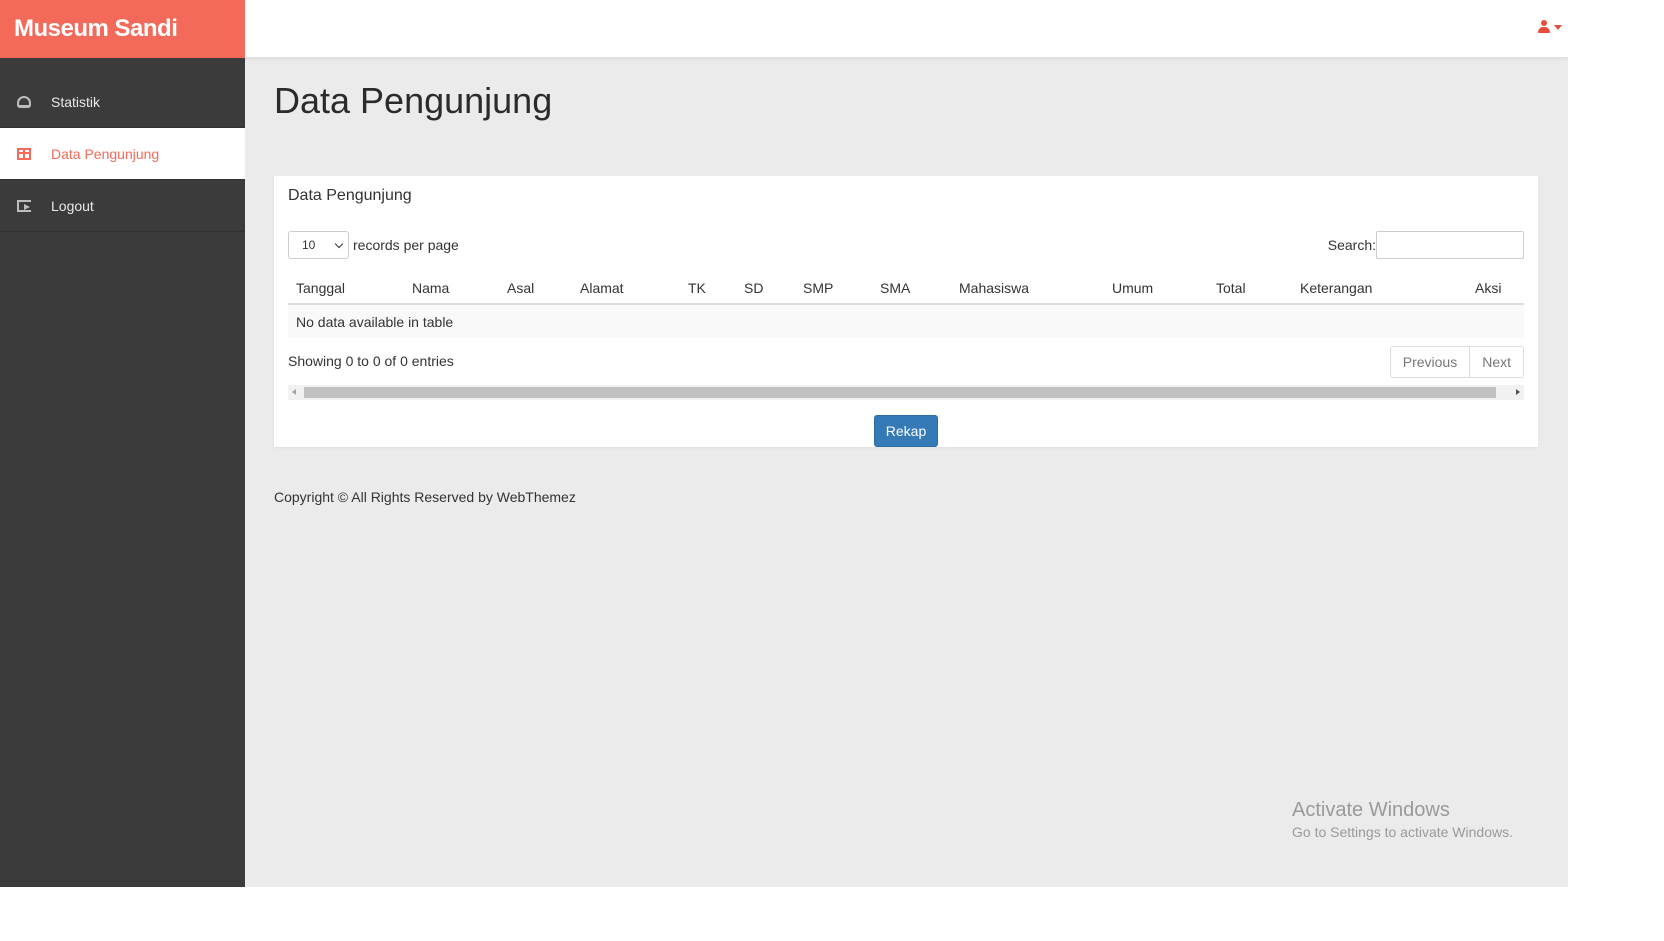  What do you see at coordinates (1495, 288) in the screenshot?
I see `column-header: Aksi` at bounding box center [1495, 288].